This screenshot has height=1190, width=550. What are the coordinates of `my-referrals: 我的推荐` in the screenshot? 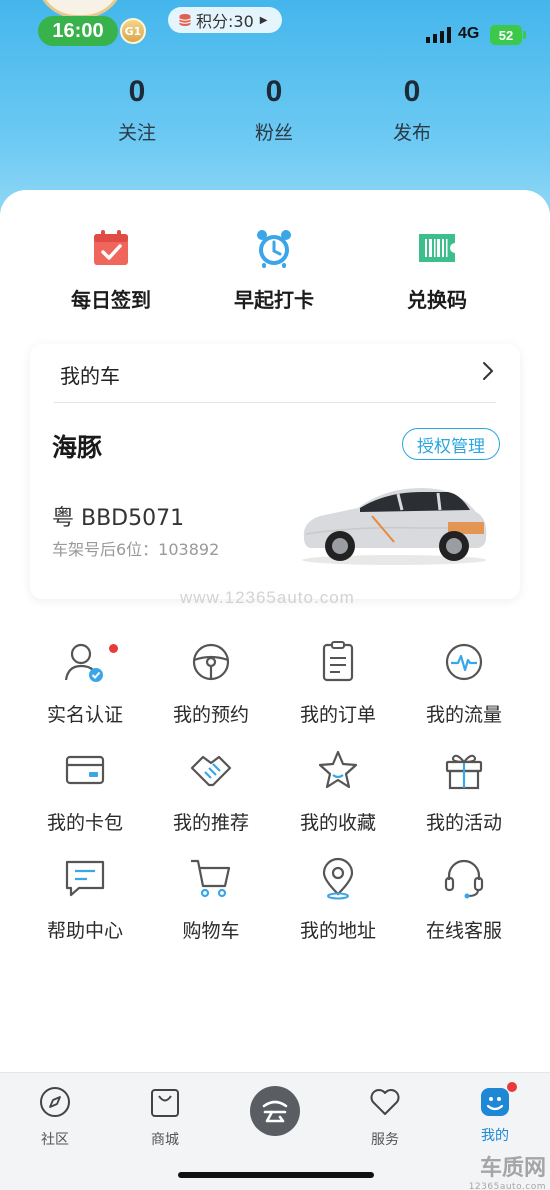 It's located at (211, 794).